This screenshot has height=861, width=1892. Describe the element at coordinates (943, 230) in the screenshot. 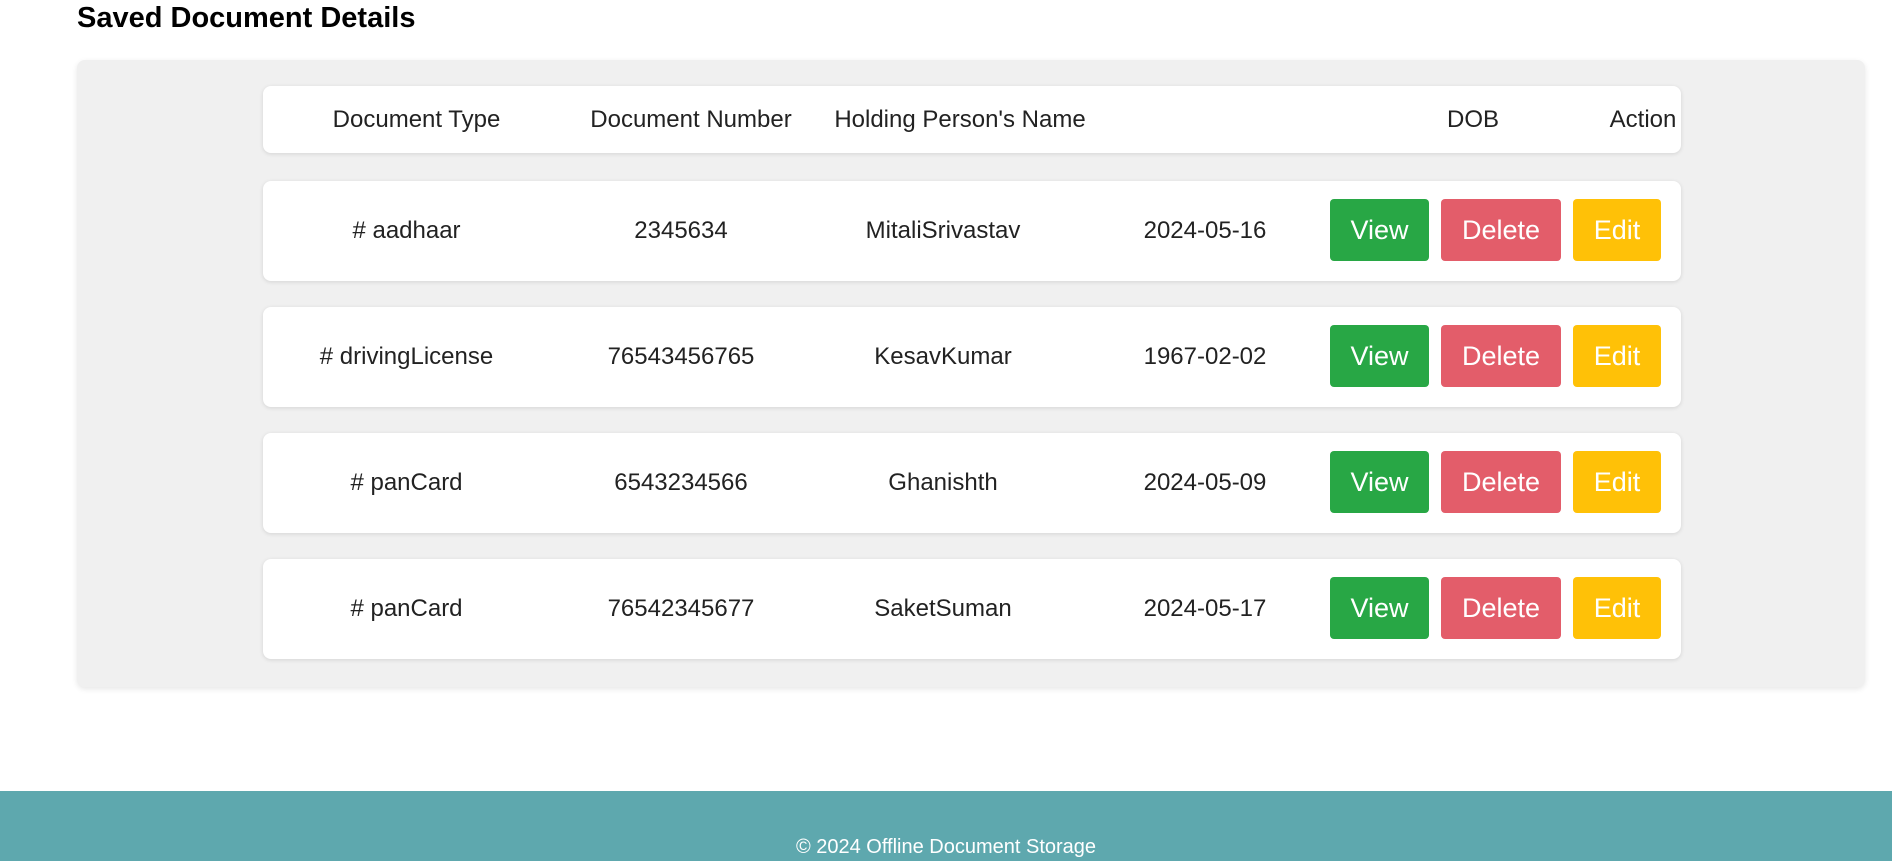

I see `cell-holder-name: MitaliSrivastav` at that location.